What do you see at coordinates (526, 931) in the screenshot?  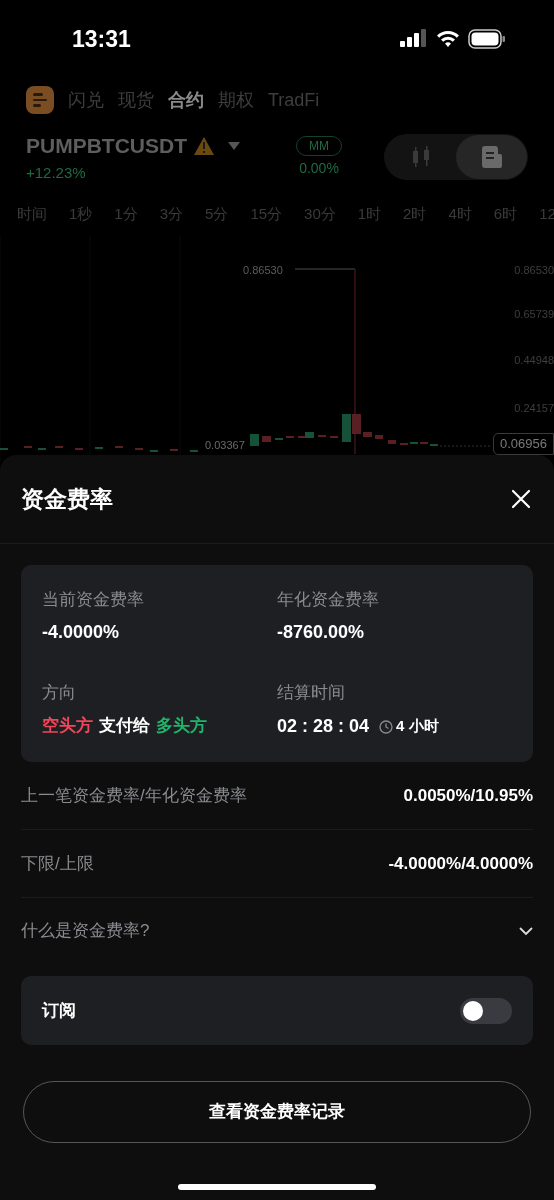 I see `chevron-icon` at bounding box center [526, 931].